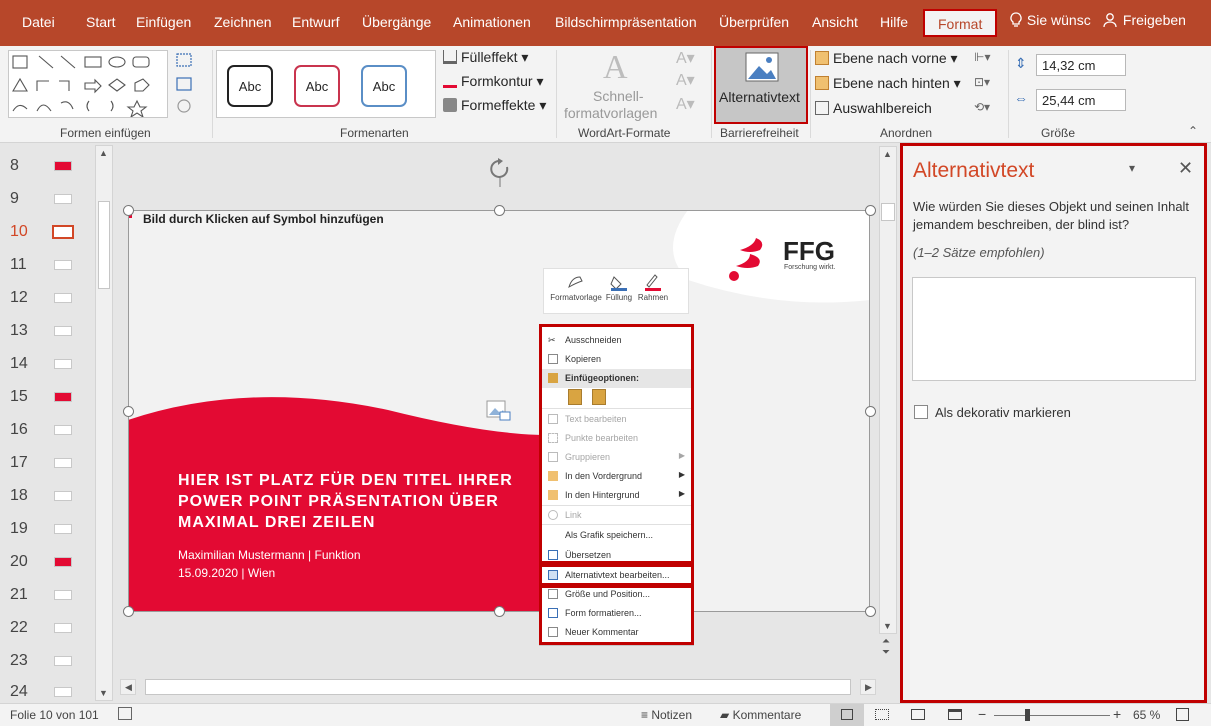 This screenshot has height=726, width=1211. Describe the element at coordinates (886, 58) in the screenshot. I see `bring-forward-button: Ebene nach vorne ▾` at that location.